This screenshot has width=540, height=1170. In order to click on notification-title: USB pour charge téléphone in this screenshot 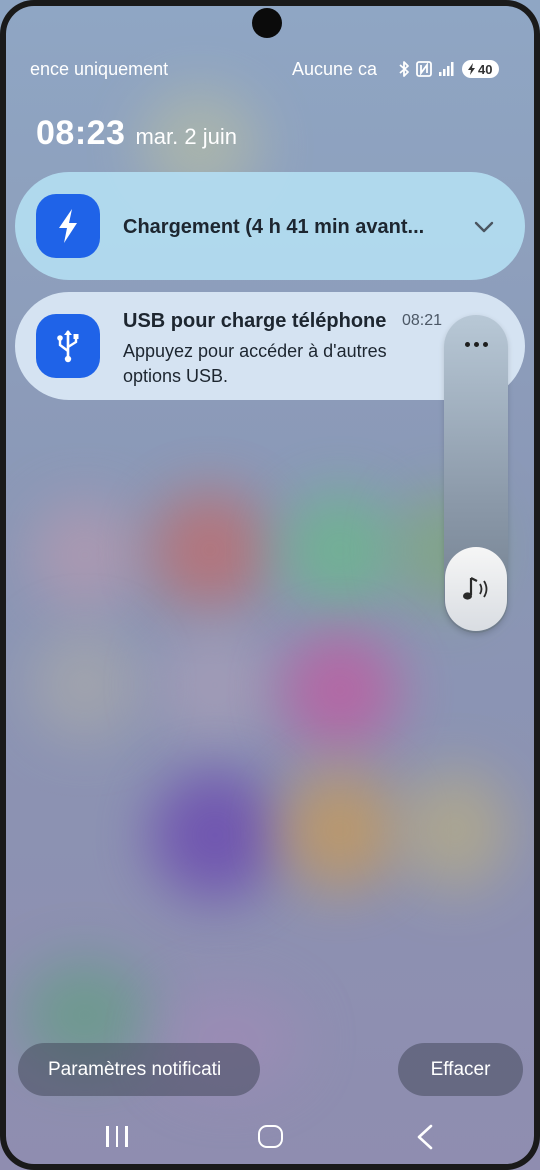, I will do `click(255, 321)`.